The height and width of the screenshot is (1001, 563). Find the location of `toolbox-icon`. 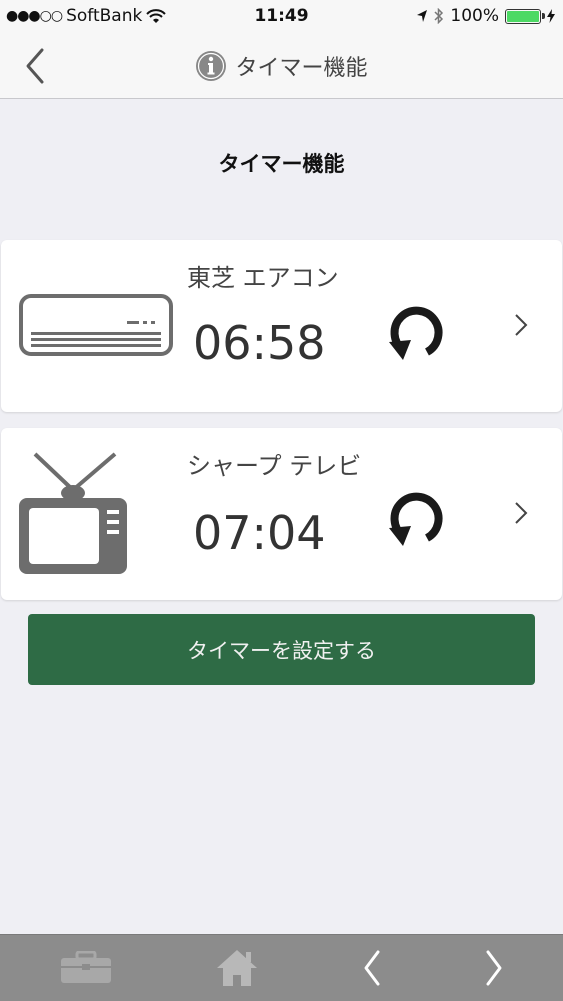

toolbox-icon is located at coordinates (86, 967).